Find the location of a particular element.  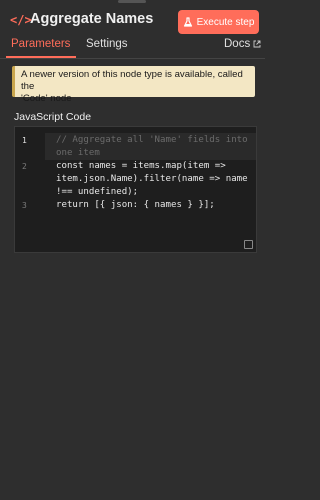

active-tab-indicator is located at coordinates (41, 57).